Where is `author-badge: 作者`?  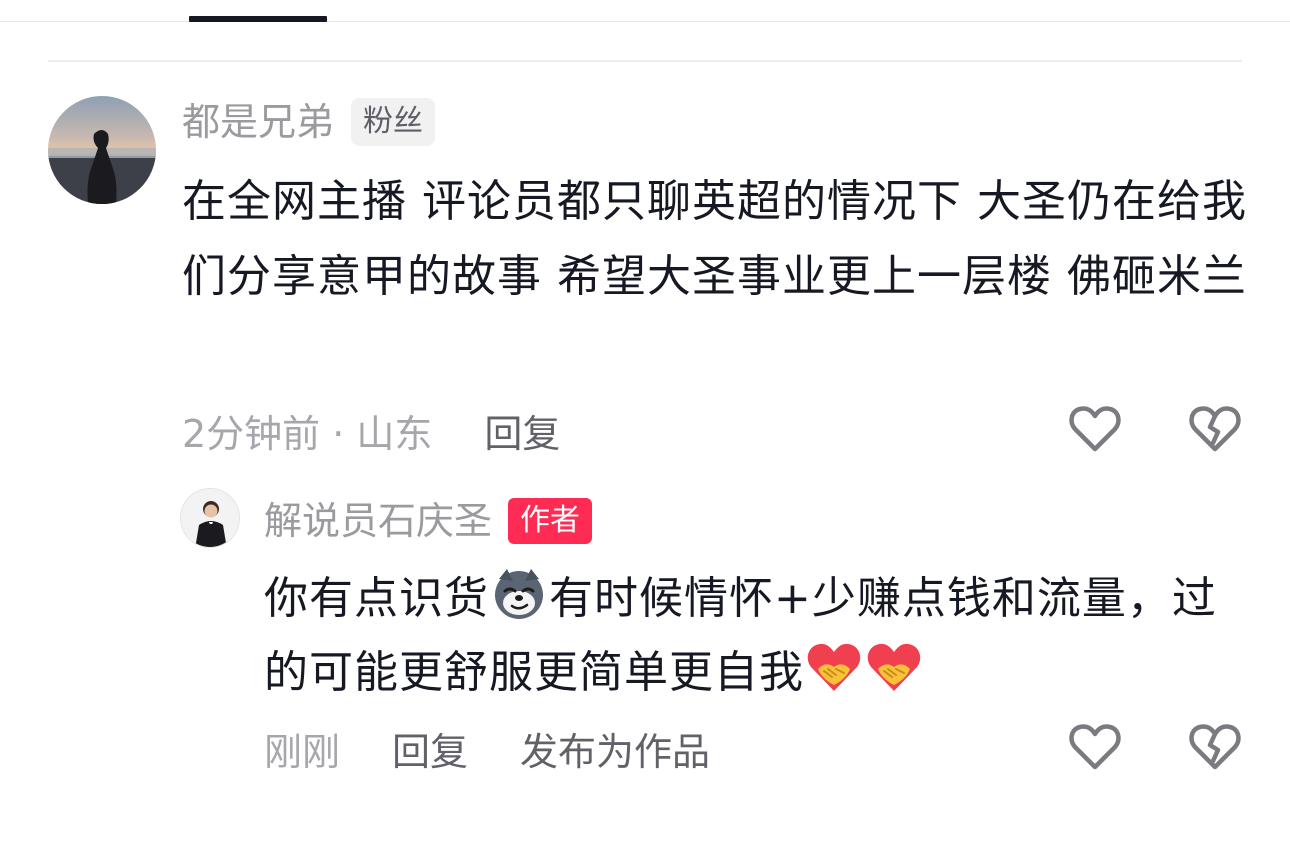
author-badge: 作者 is located at coordinates (550, 521).